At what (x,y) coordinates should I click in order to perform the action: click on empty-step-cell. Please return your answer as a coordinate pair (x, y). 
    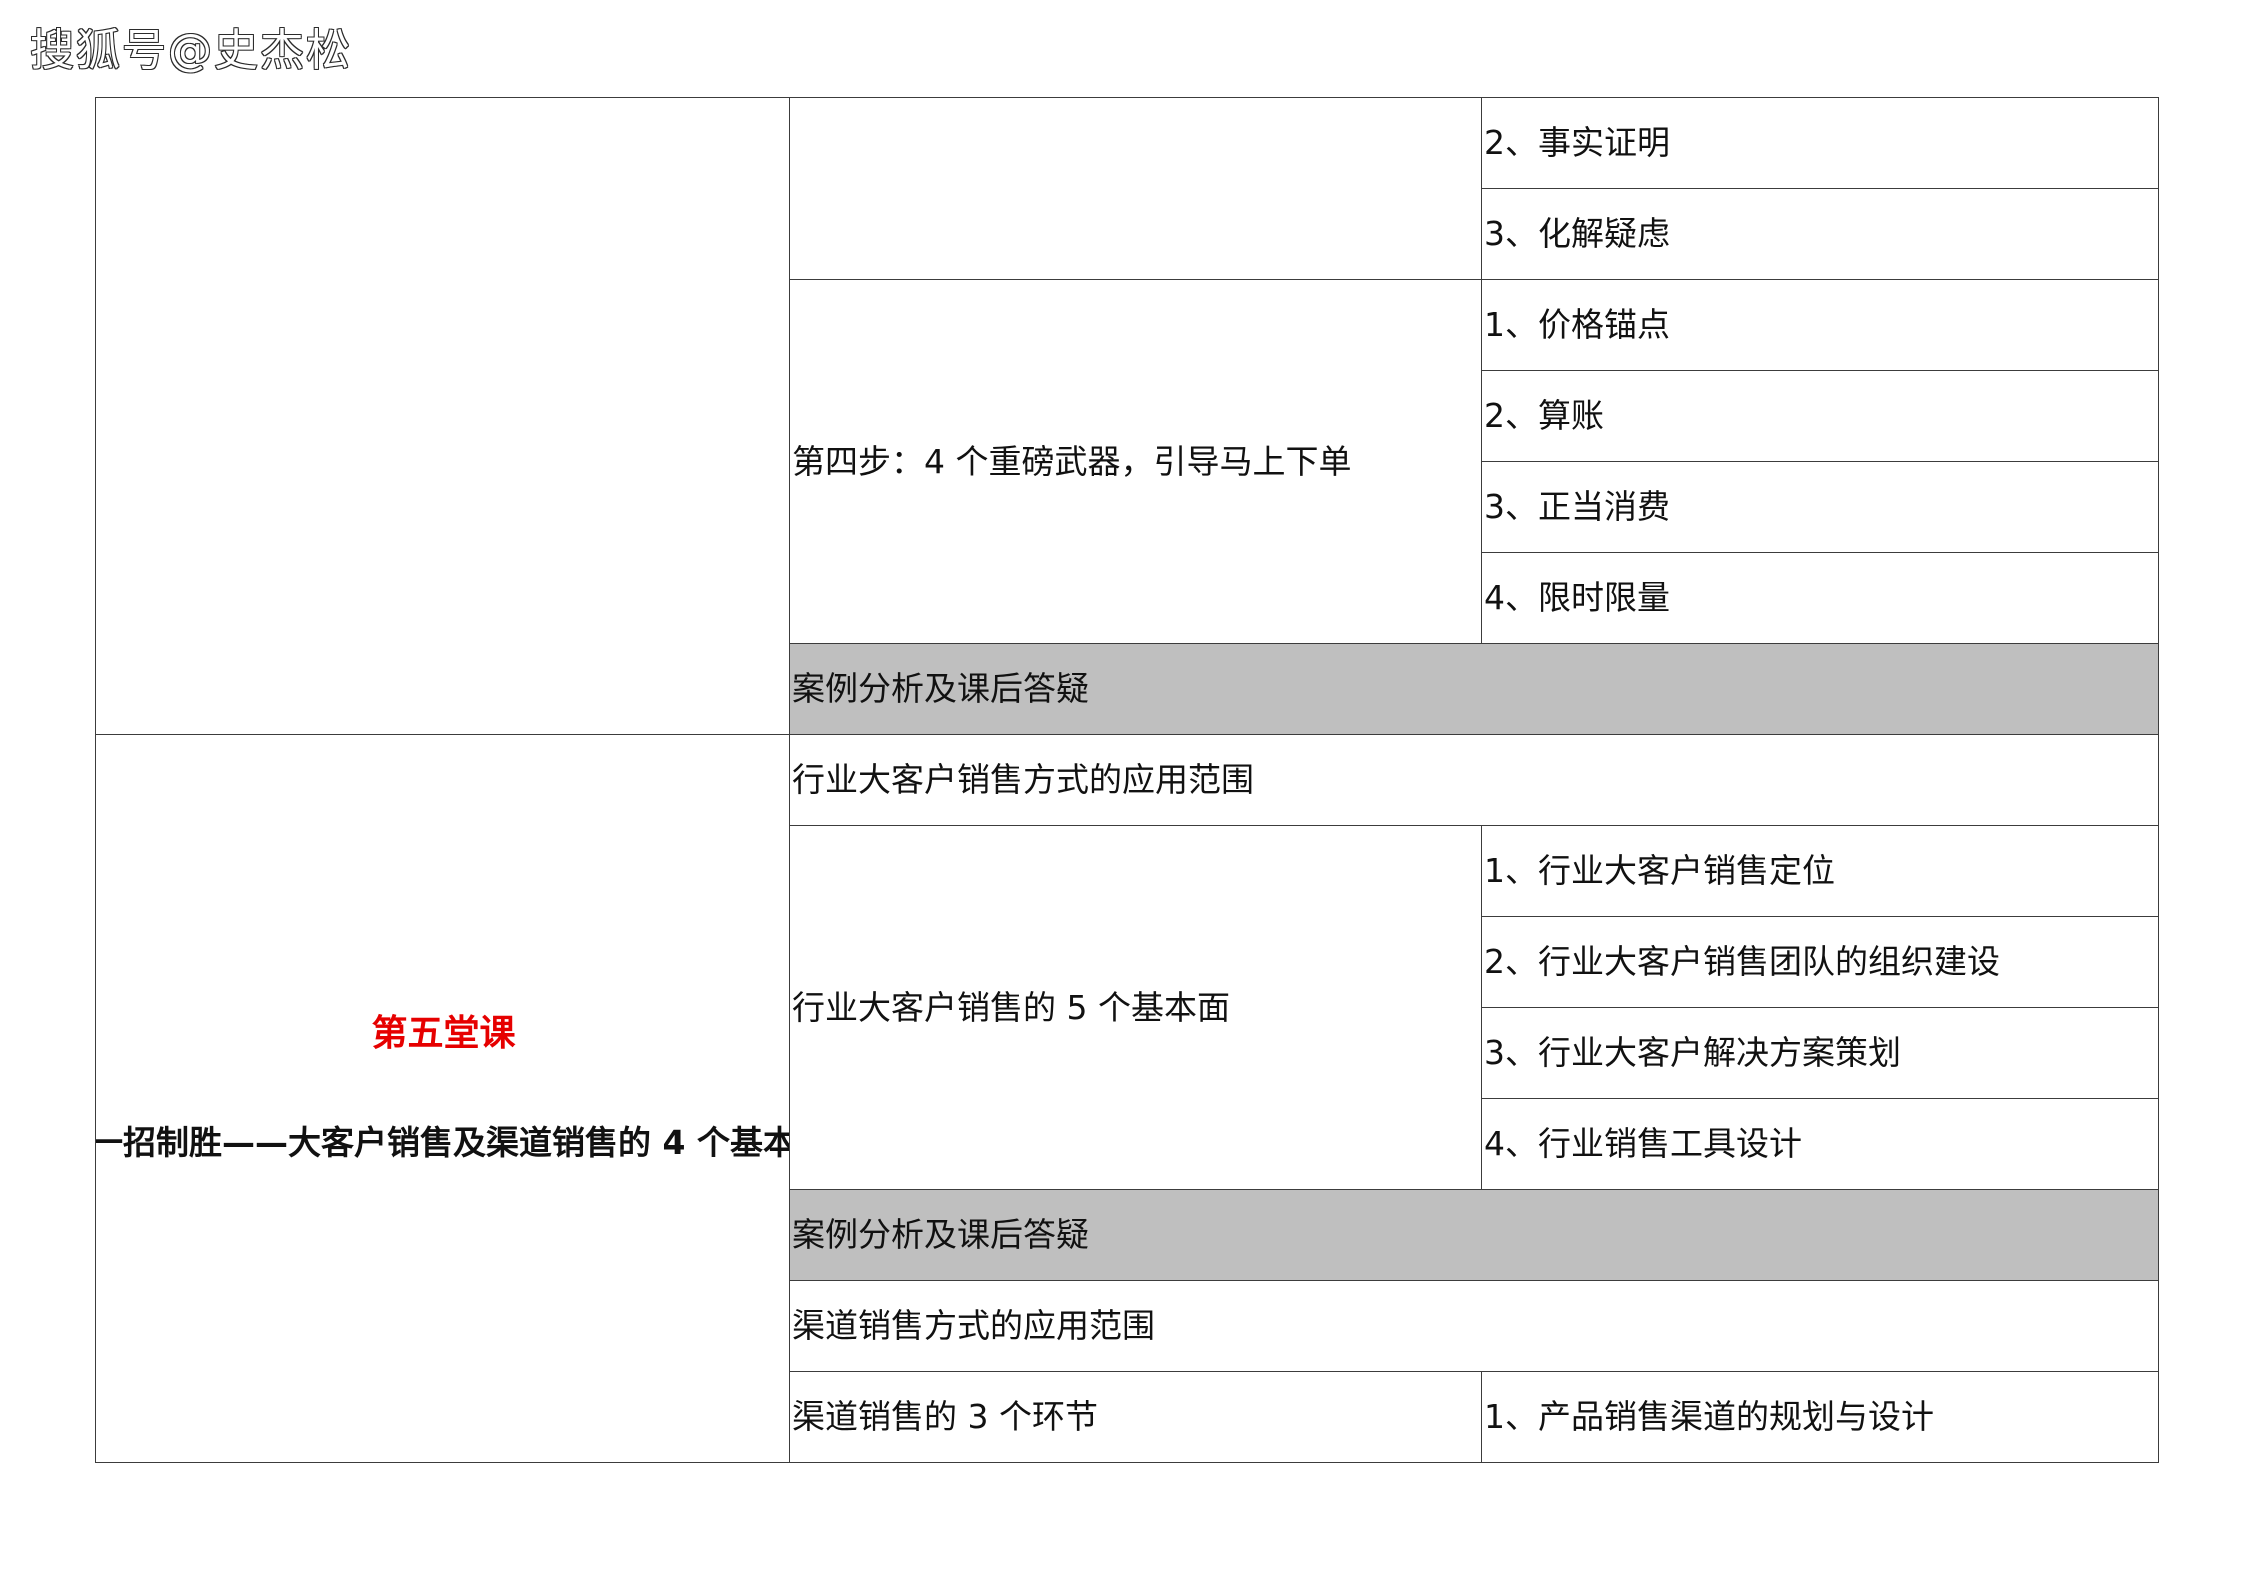
    Looking at the image, I should click on (1135, 188).